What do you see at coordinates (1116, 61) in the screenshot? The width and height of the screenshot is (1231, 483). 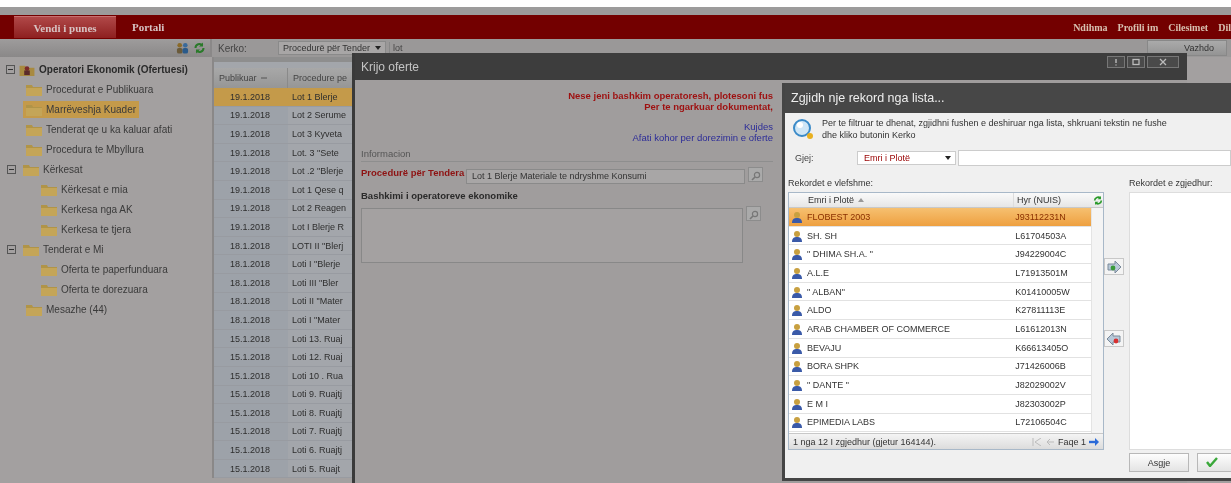 I see `minimize-button` at bounding box center [1116, 61].